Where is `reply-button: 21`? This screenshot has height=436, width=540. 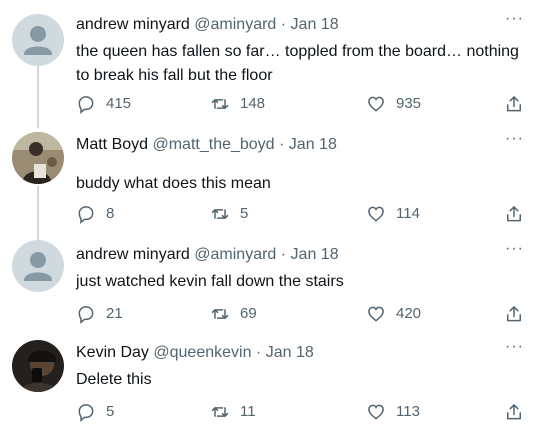 reply-button: 21 is located at coordinates (99, 314).